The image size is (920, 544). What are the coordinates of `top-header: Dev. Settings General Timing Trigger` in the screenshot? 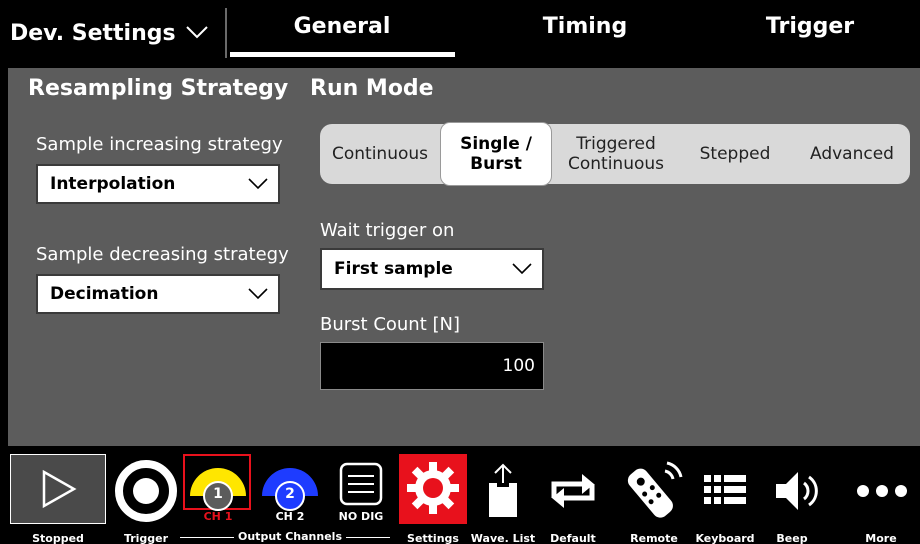 It's located at (460, 34).